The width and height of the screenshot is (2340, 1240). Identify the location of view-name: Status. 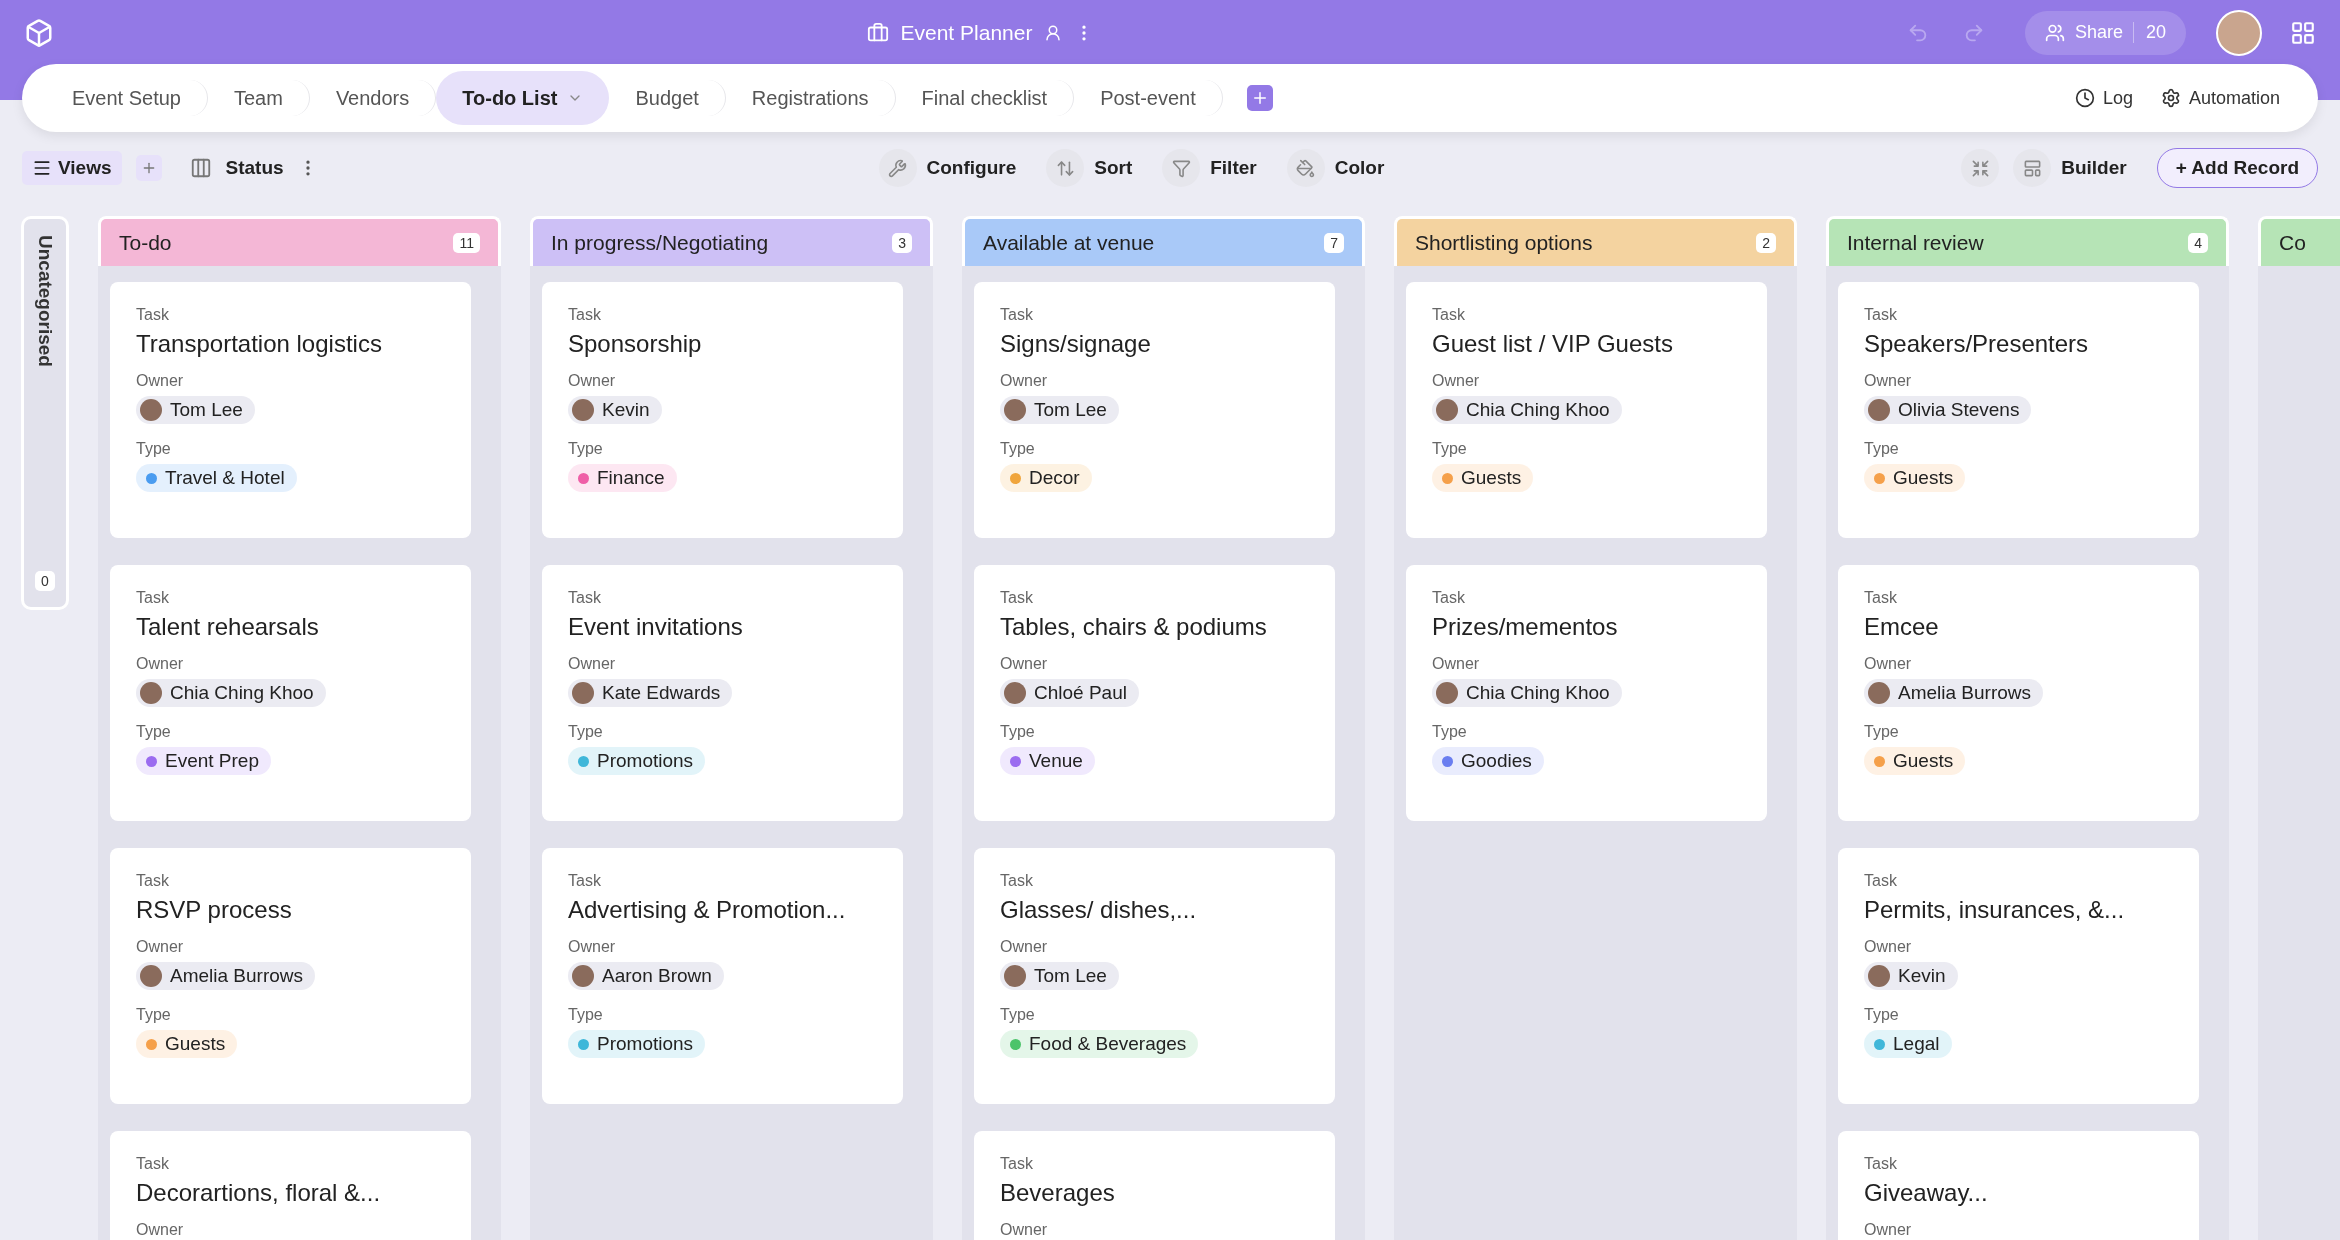
(254, 168).